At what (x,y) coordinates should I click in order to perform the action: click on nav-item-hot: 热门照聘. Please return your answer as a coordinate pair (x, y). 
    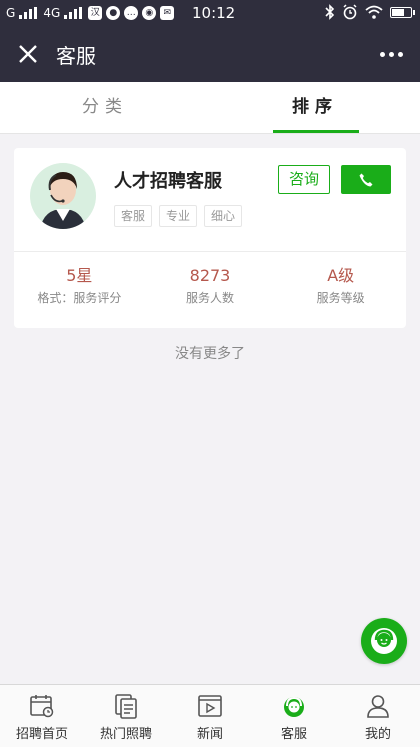
    Looking at the image, I should click on (126, 716).